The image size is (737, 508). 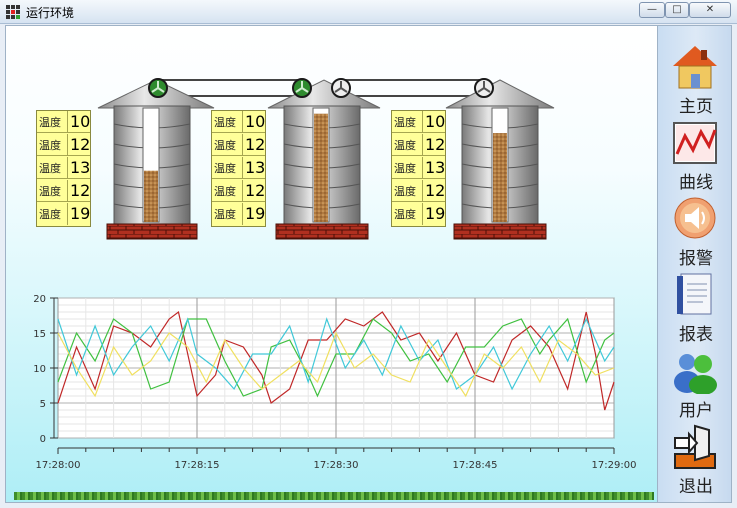 I want to click on nav-exit: 退出, so click(x=694, y=458).